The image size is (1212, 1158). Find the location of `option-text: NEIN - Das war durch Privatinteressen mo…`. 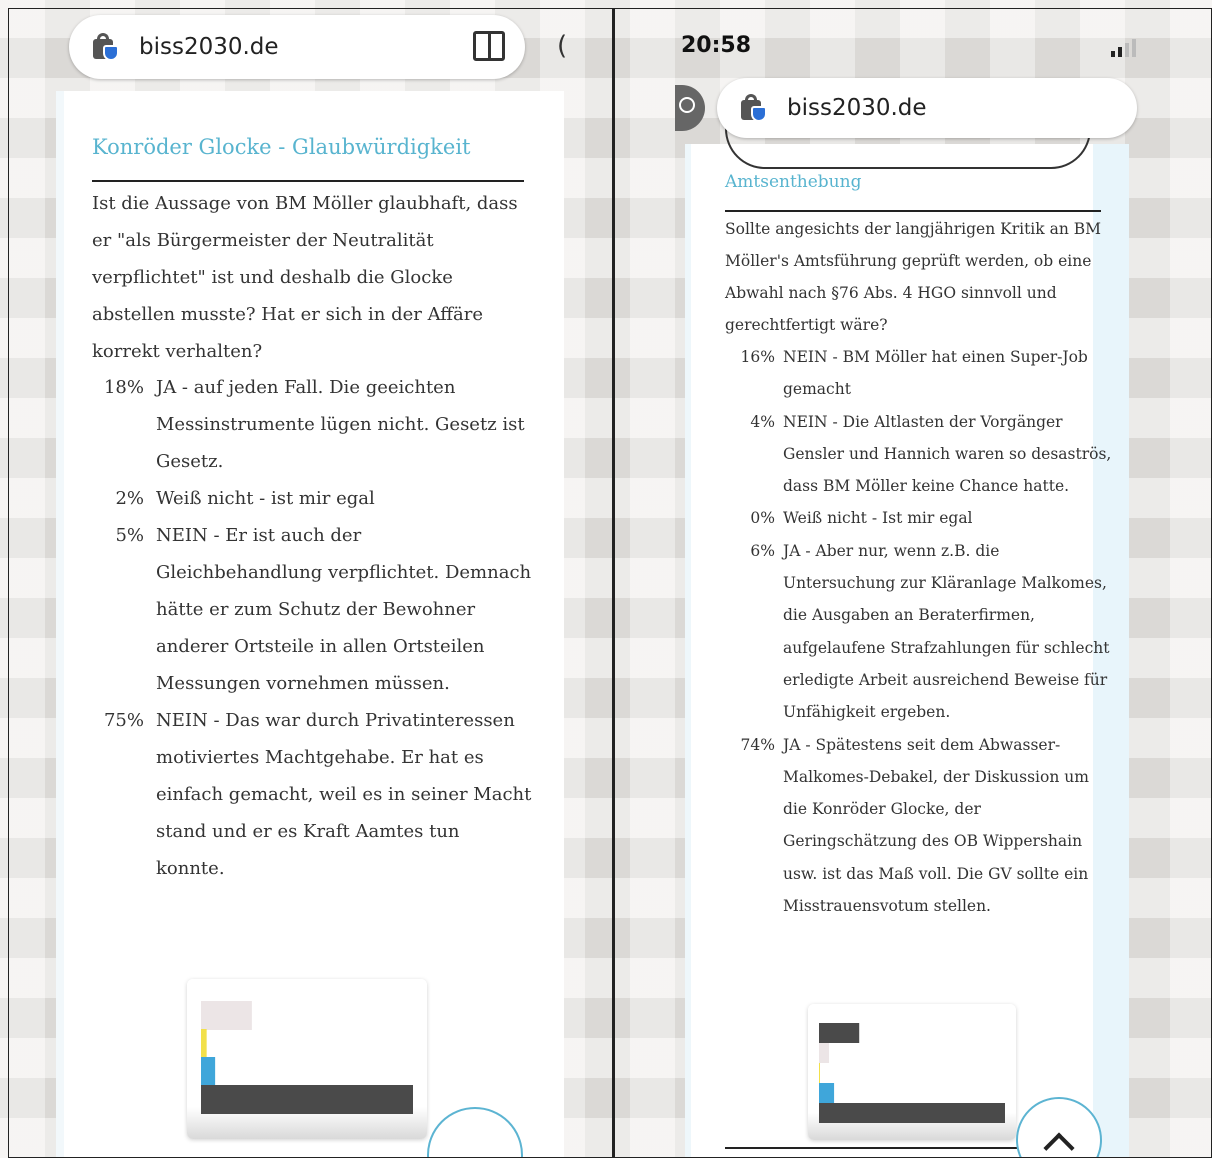

option-text: NEIN - Das war durch Privatinteressen mo… is located at coordinates (344, 794).